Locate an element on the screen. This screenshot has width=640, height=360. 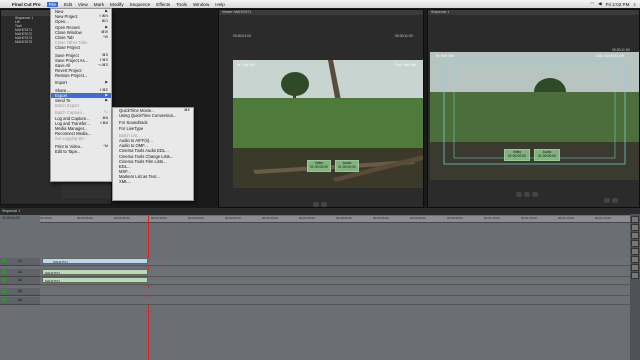
canvas-audio-tc-box: Audio 01:00:00:00 is located at coordinates (547, 155).